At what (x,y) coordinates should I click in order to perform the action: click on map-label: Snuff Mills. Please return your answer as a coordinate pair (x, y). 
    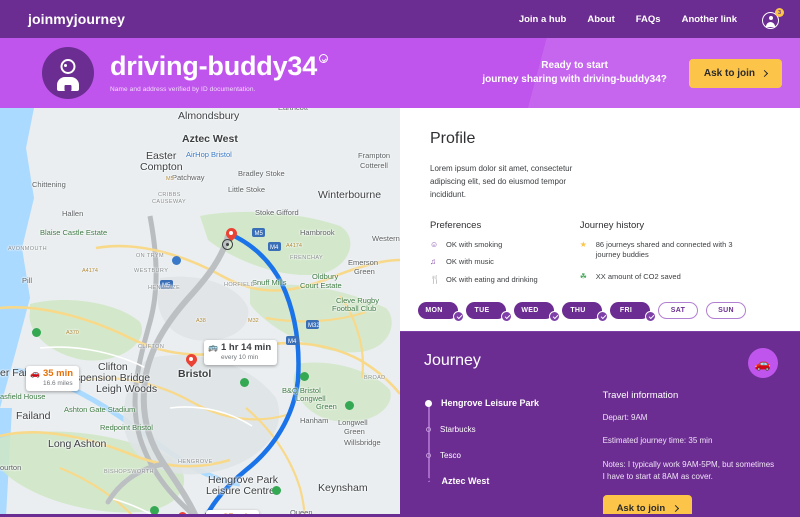
    Looking at the image, I should click on (269, 282).